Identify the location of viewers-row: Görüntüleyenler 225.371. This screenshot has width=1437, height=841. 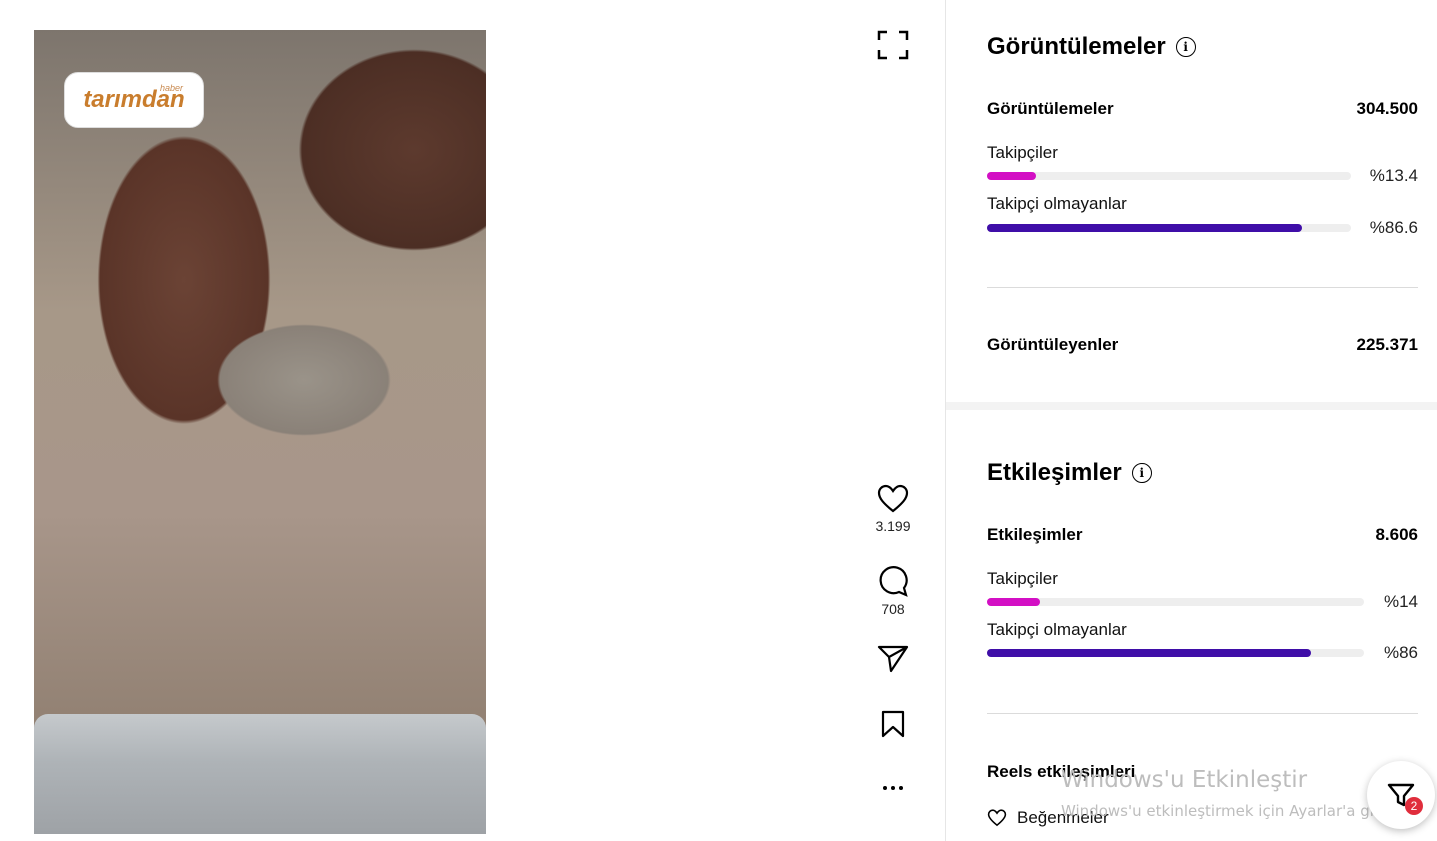
(1202, 345).